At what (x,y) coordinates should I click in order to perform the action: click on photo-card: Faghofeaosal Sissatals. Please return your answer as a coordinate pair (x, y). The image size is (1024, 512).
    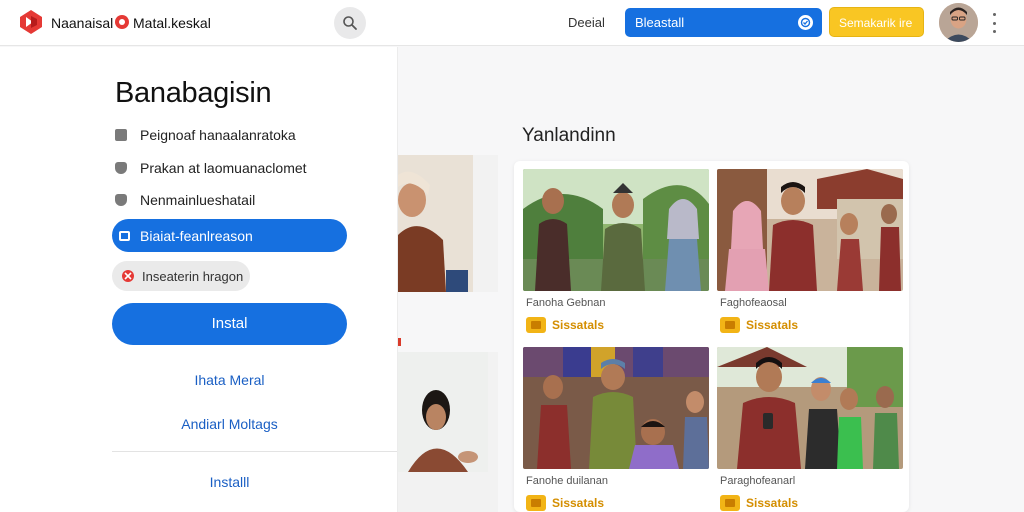
    Looking at the image, I should click on (810, 251).